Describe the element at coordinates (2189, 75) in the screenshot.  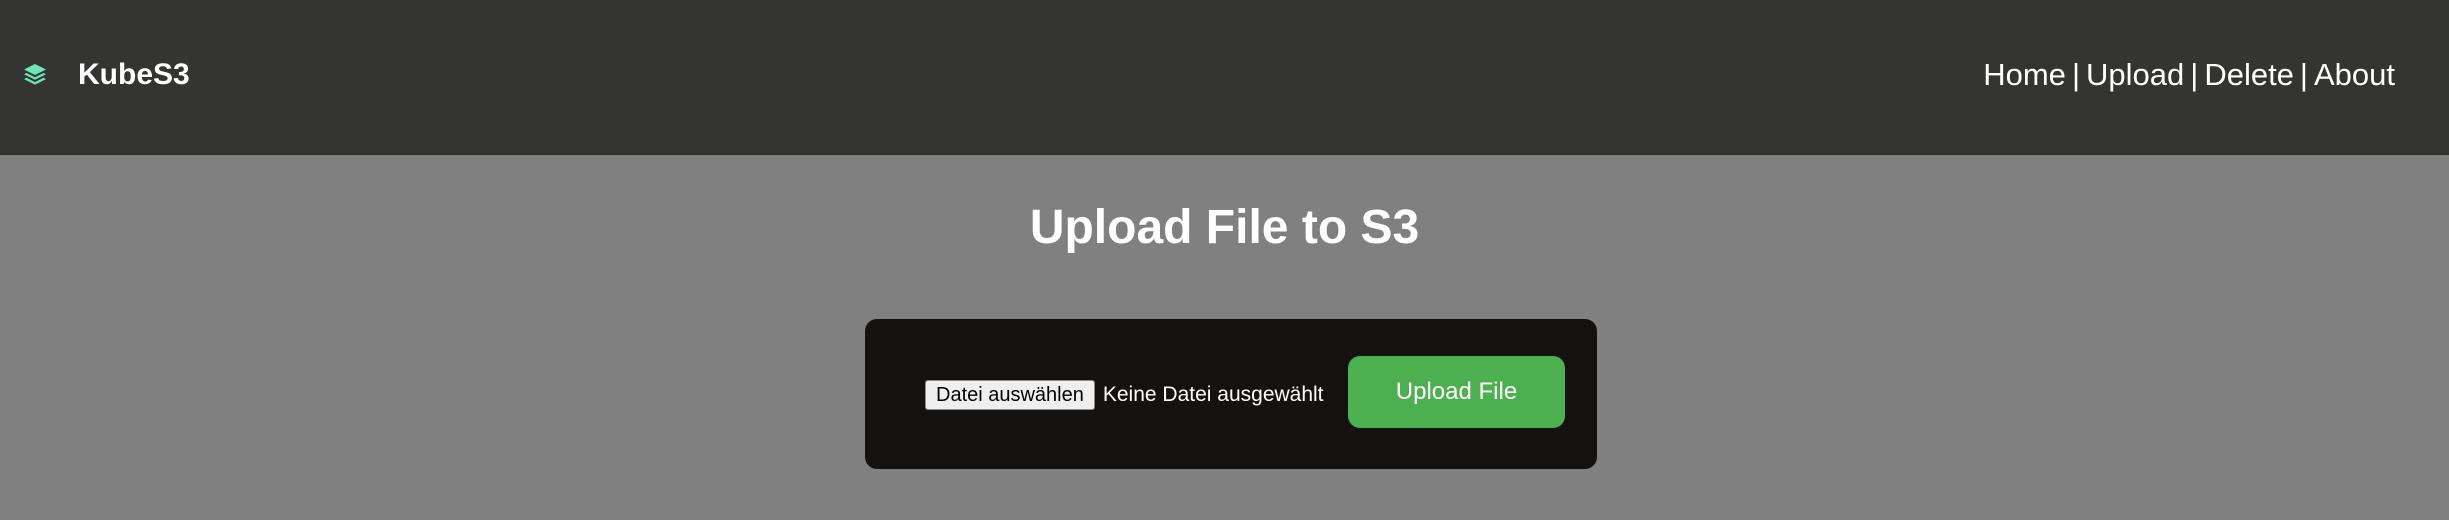
I see `main-nav: Home | Upload | Delete | About` at that location.